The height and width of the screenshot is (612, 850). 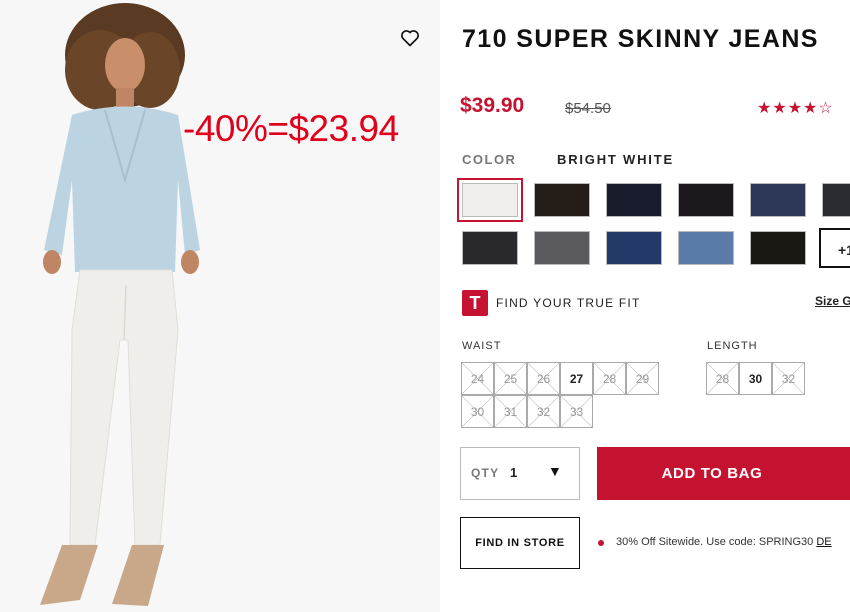 What do you see at coordinates (482, 346) in the screenshot?
I see `waist-label: WAIST` at bounding box center [482, 346].